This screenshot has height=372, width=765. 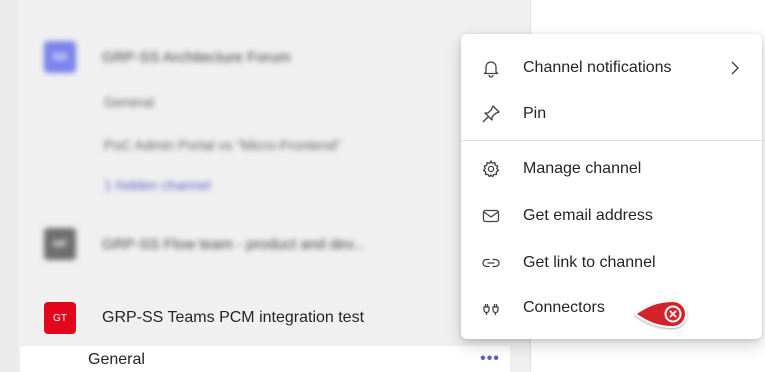 I want to click on menu-item-manage-channel: Manage channel, so click(x=611, y=169).